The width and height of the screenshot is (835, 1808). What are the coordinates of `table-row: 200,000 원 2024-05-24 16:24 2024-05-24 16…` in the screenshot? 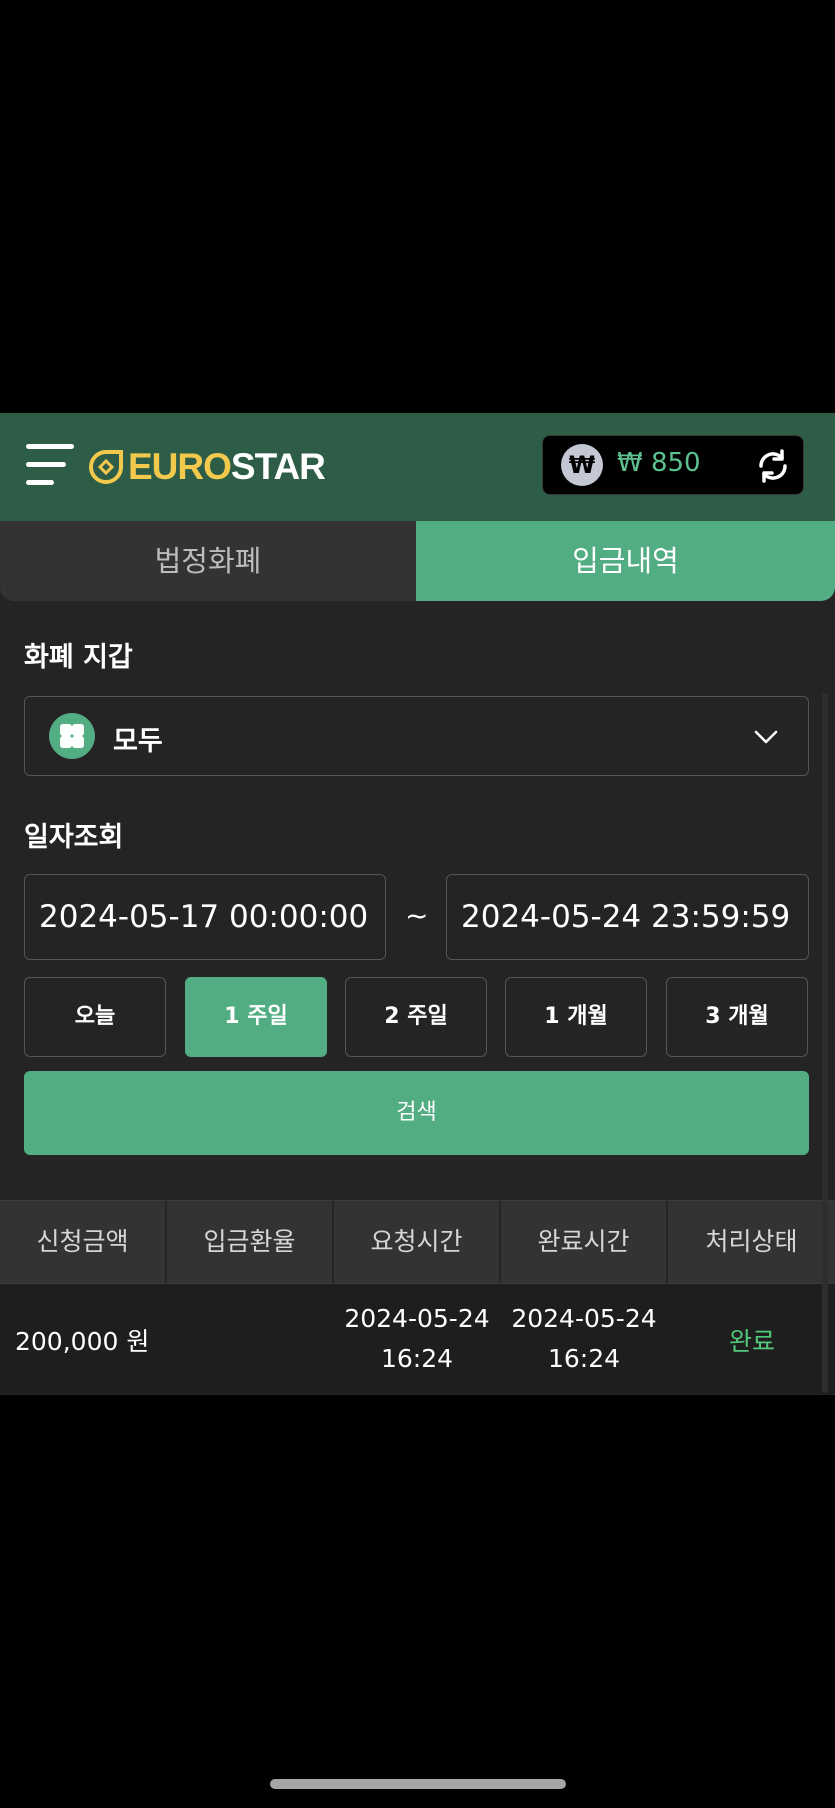 It's located at (417, 1339).